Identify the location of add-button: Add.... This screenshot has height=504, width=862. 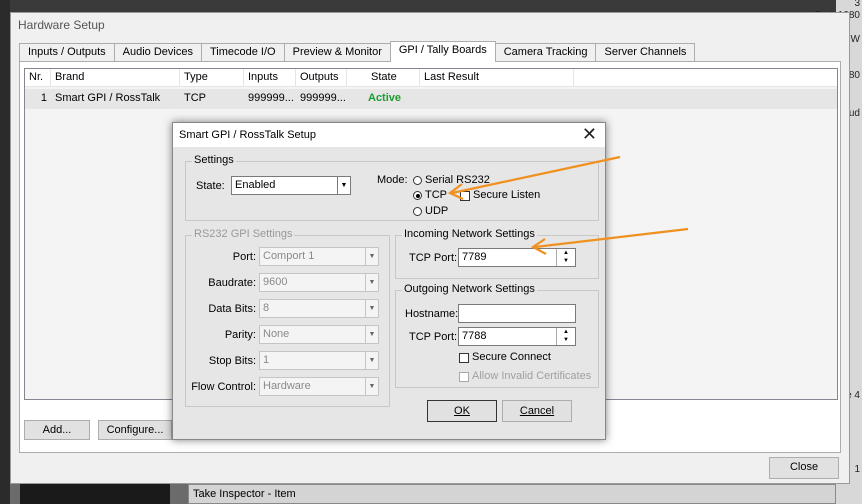
(57, 430).